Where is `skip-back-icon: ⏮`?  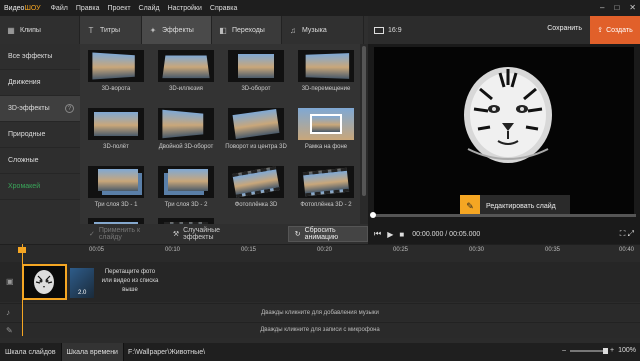 skip-back-icon: ⏮ is located at coordinates (377, 234).